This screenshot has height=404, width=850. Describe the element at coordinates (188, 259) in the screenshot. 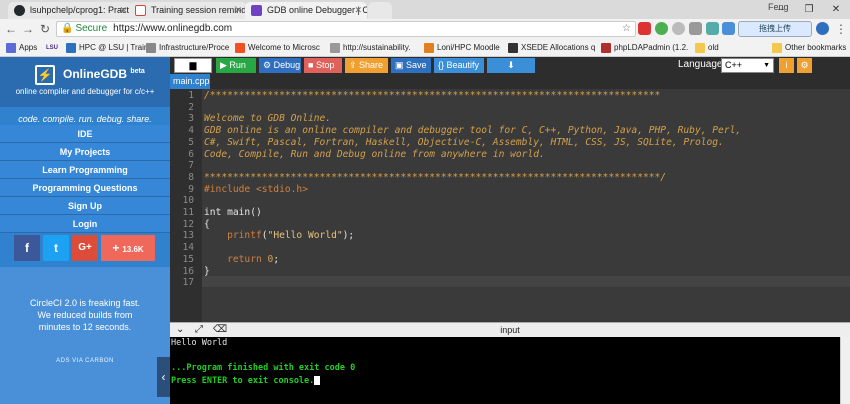

I see `line-number: 15` at that location.